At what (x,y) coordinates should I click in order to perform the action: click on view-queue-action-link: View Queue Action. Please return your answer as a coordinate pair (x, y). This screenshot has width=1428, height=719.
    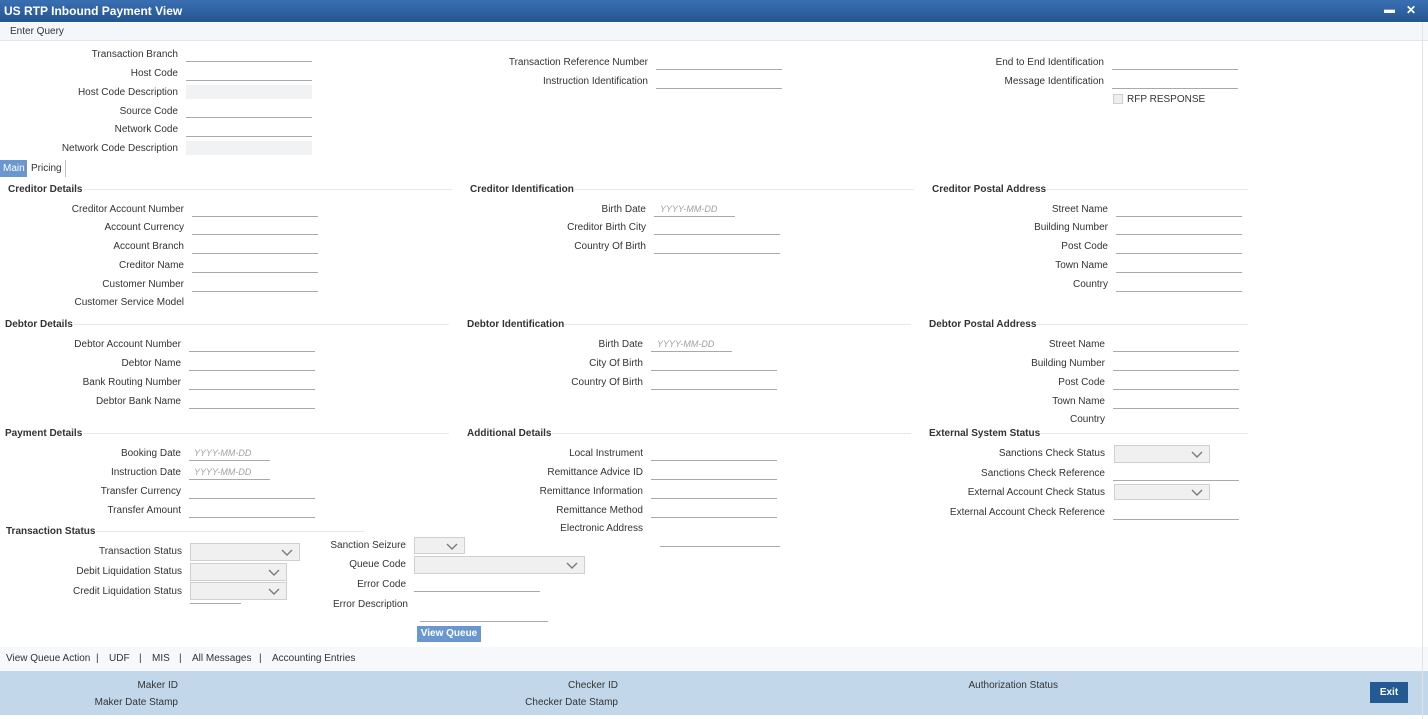
    Looking at the image, I should click on (48, 658).